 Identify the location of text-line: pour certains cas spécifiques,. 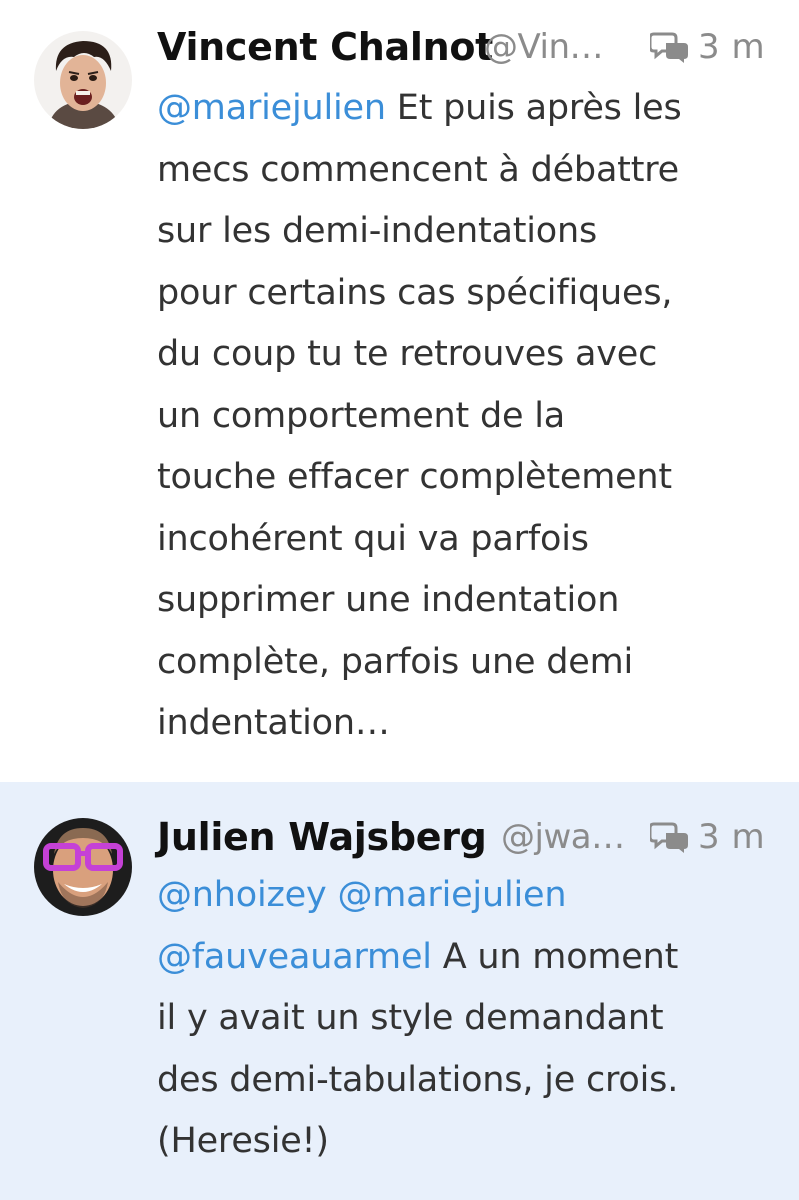
(415, 292).